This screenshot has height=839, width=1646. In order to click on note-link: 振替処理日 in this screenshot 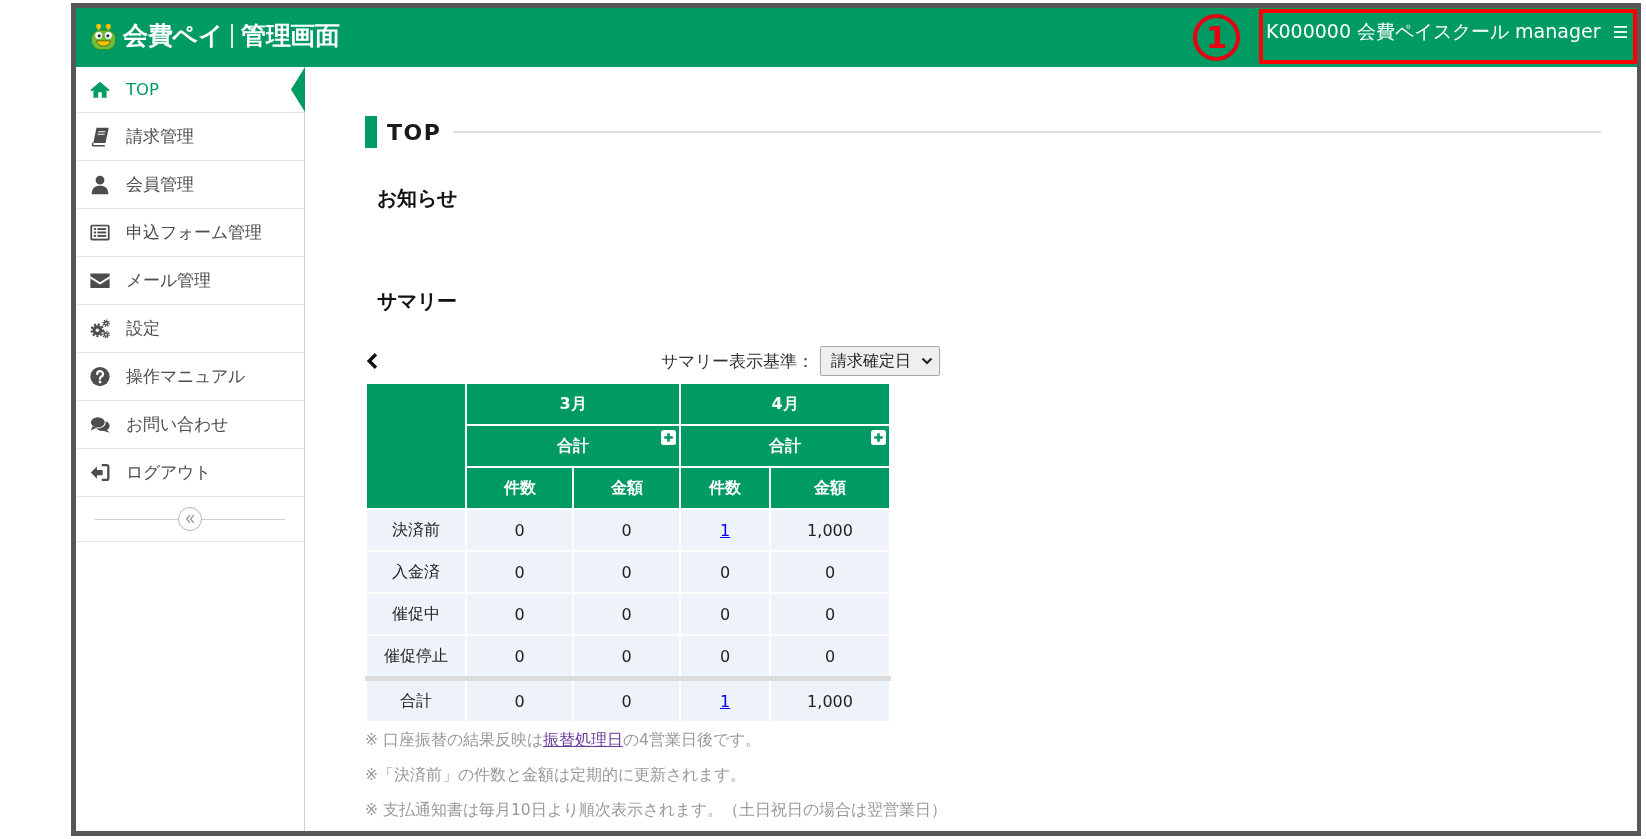, I will do `click(582, 740)`.